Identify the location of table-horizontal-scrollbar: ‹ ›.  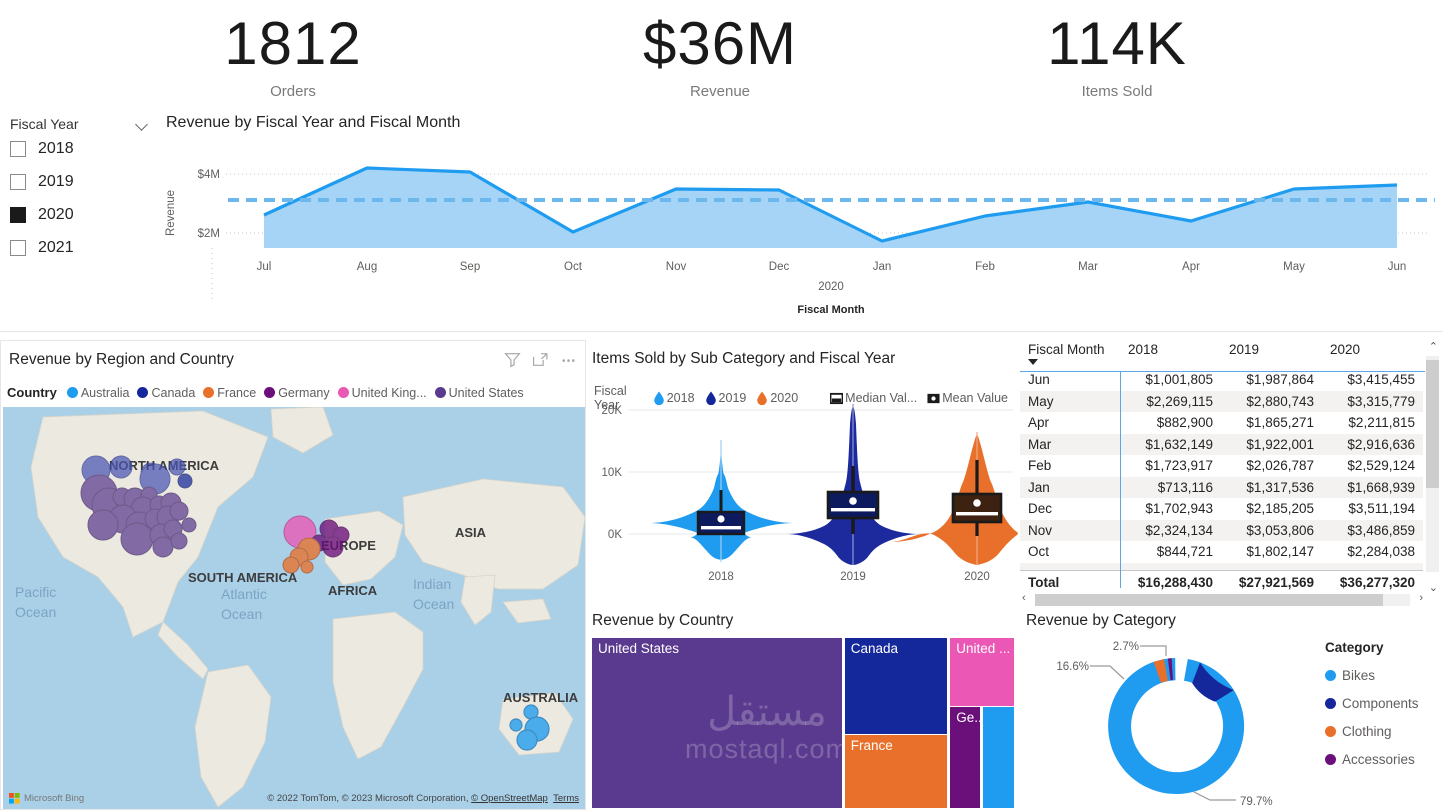
(1222, 600).